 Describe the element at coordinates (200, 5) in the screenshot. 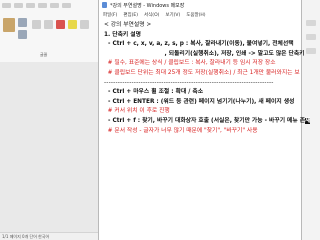

I see `notepad-title-bar: *강의 부연설명 - Windows 메모장` at that location.